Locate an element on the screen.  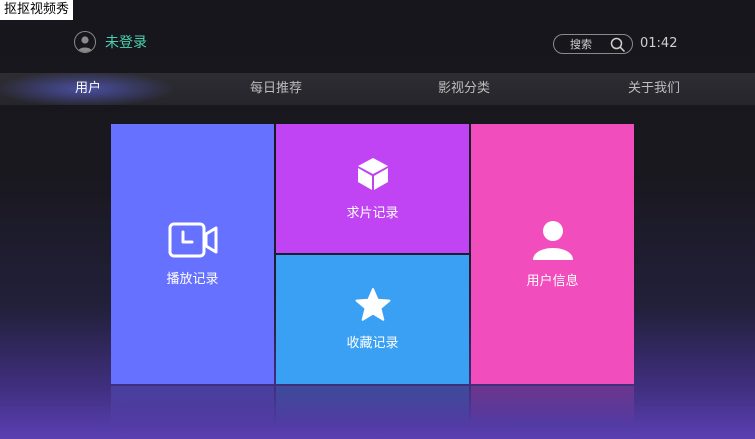
cube-icon is located at coordinates (373, 176).